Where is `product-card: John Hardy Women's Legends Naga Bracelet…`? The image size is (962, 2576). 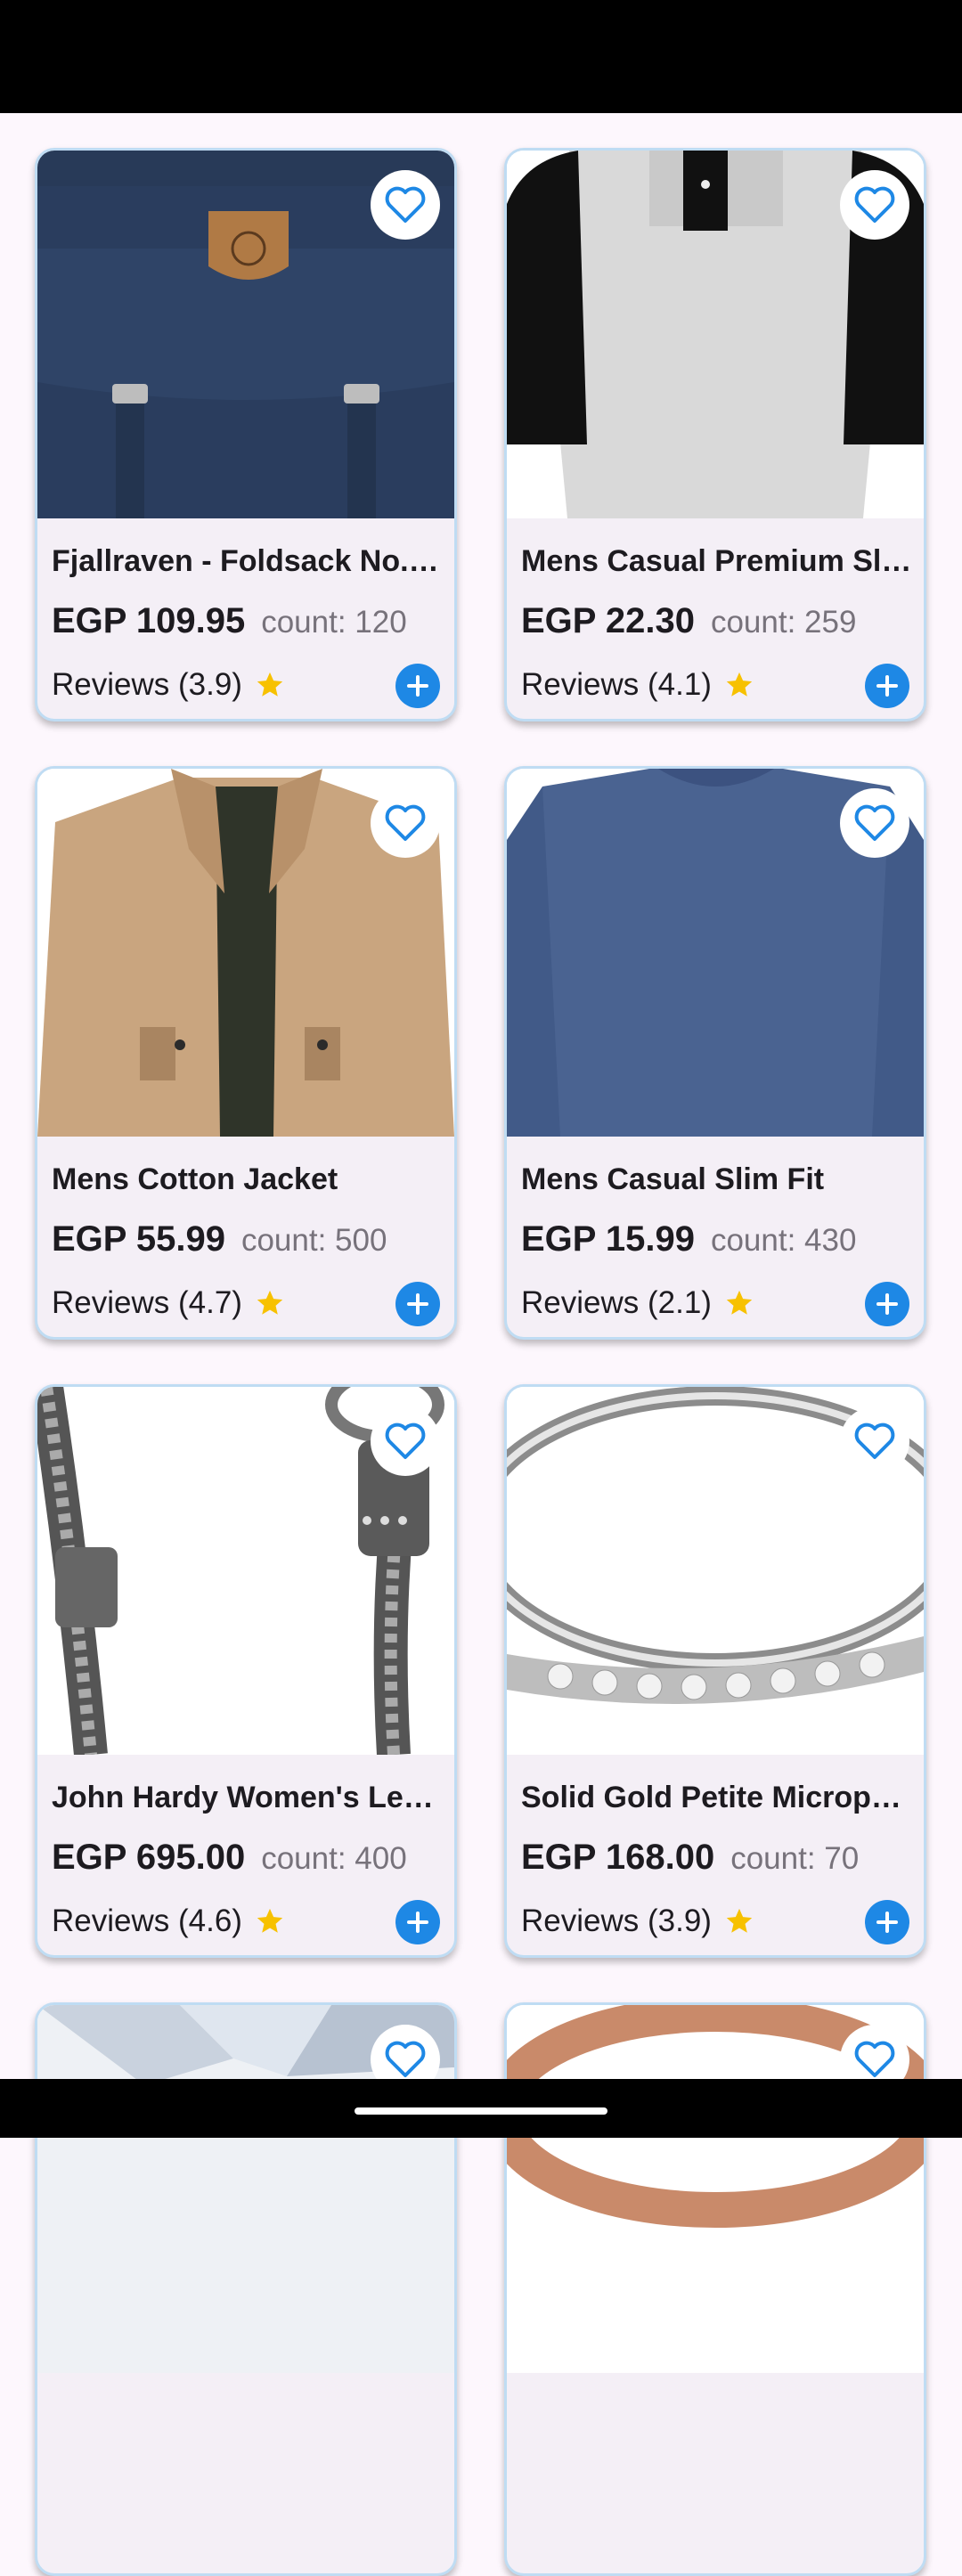 product-card: John Hardy Women's Legends Naga Bracelet… is located at coordinates (246, 1671).